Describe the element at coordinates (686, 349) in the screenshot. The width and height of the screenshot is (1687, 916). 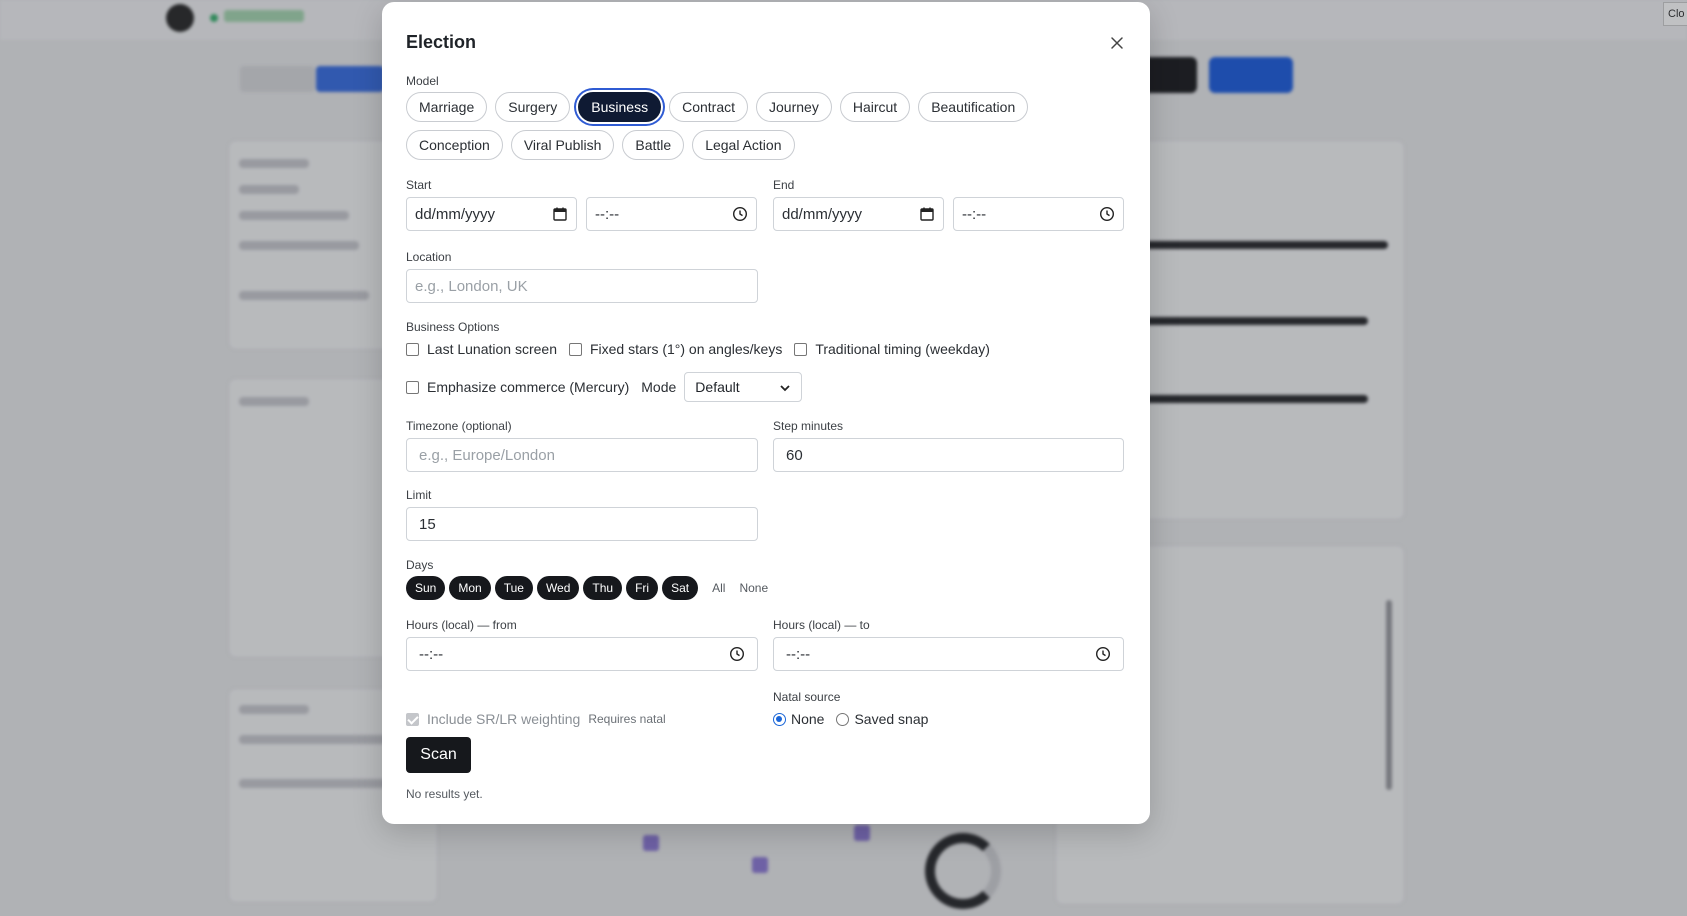
I see `fixed-stars-text: Fixed stars (1°) on angles/keys` at that location.